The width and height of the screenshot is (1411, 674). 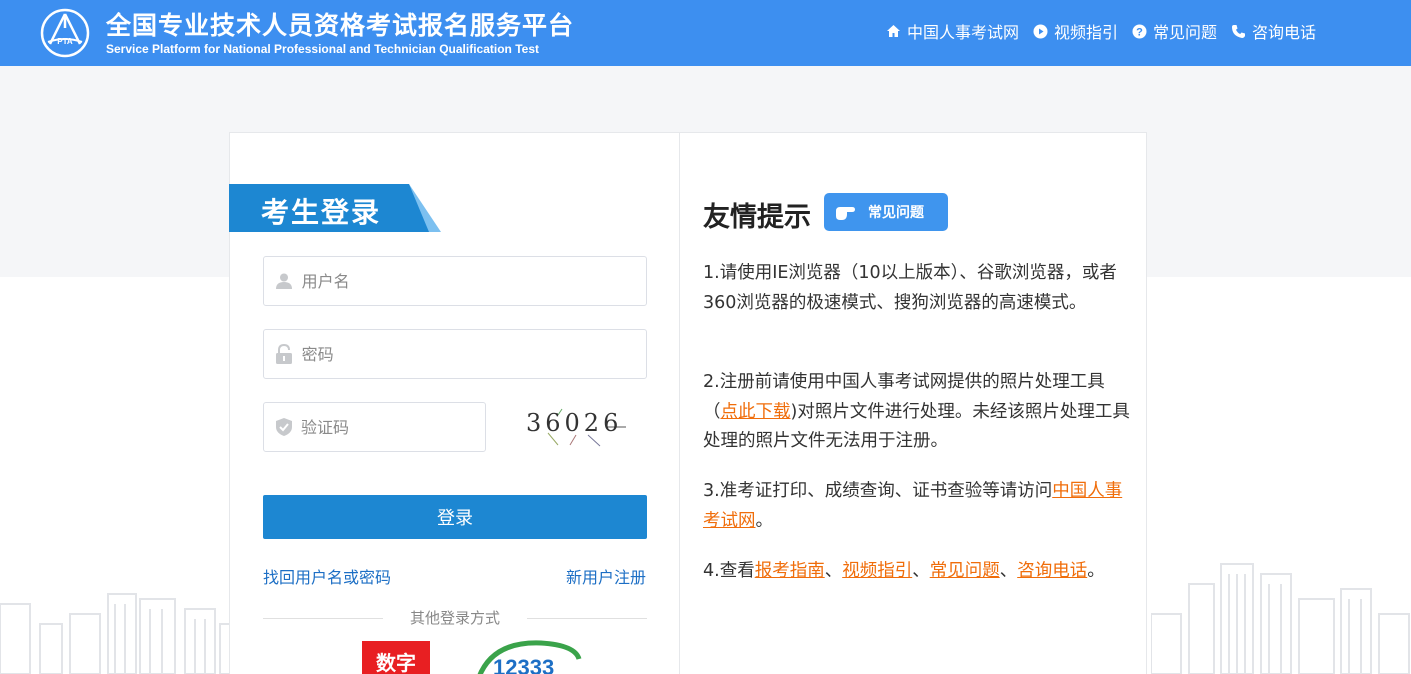 What do you see at coordinates (393, 427) in the screenshot?
I see `captcha-input` at bounding box center [393, 427].